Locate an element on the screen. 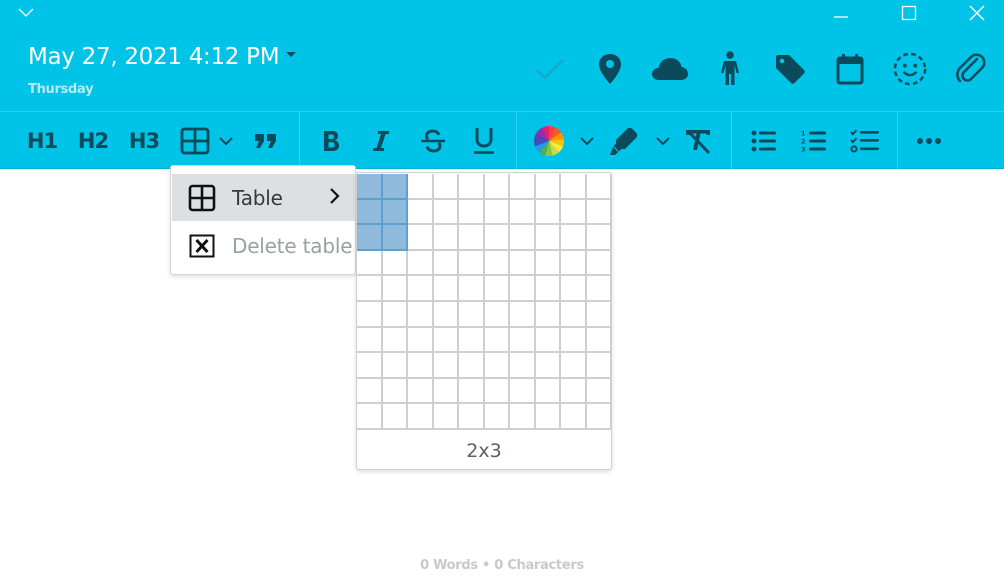 The height and width of the screenshot is (583, 1004). attachment-button is located at coordinates (971, 69).